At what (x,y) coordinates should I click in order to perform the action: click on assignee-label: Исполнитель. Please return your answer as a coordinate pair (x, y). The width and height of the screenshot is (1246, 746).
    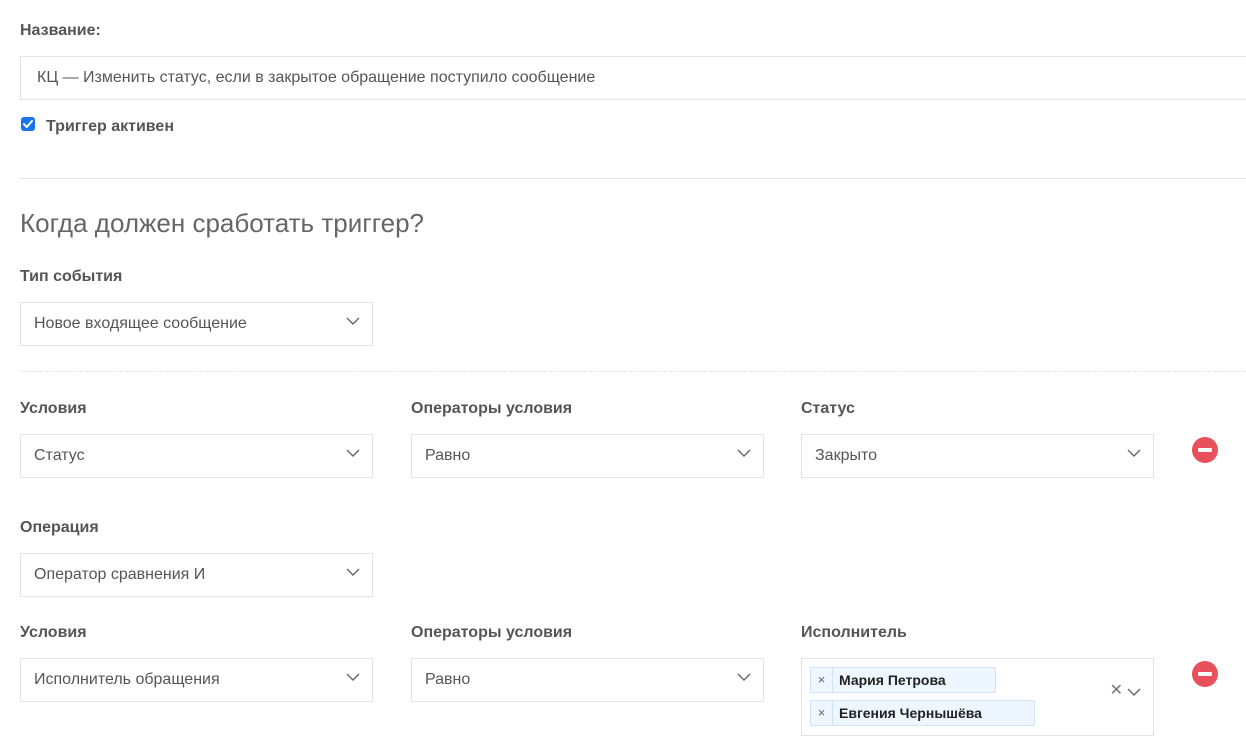
    Looking at the image, I should click on (854, 632).